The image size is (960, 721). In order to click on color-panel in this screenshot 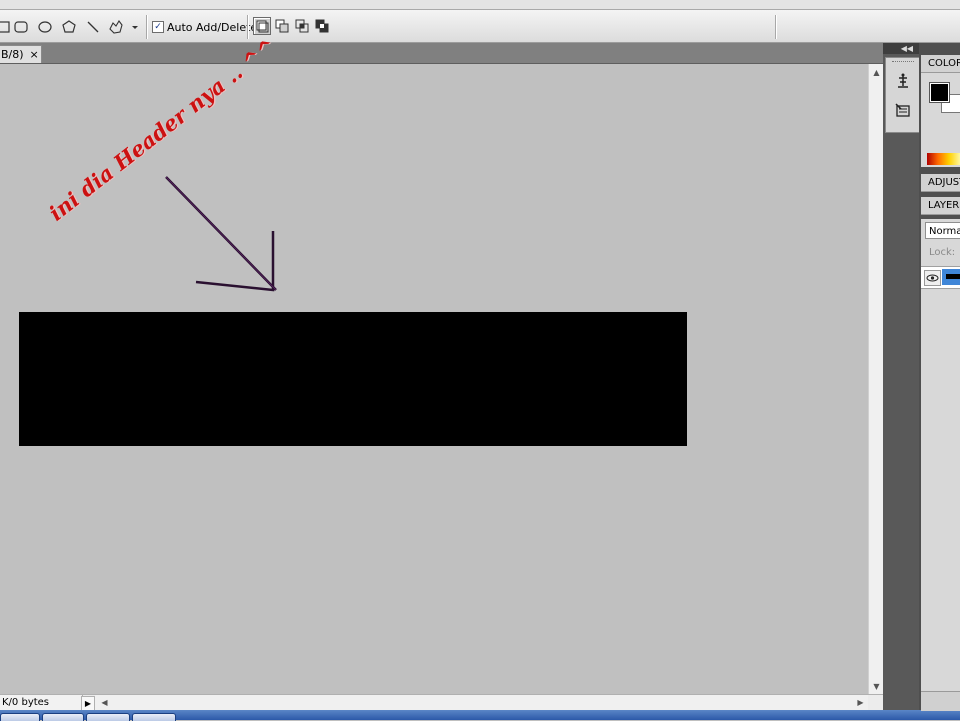, I will do `click(940, 120)`.